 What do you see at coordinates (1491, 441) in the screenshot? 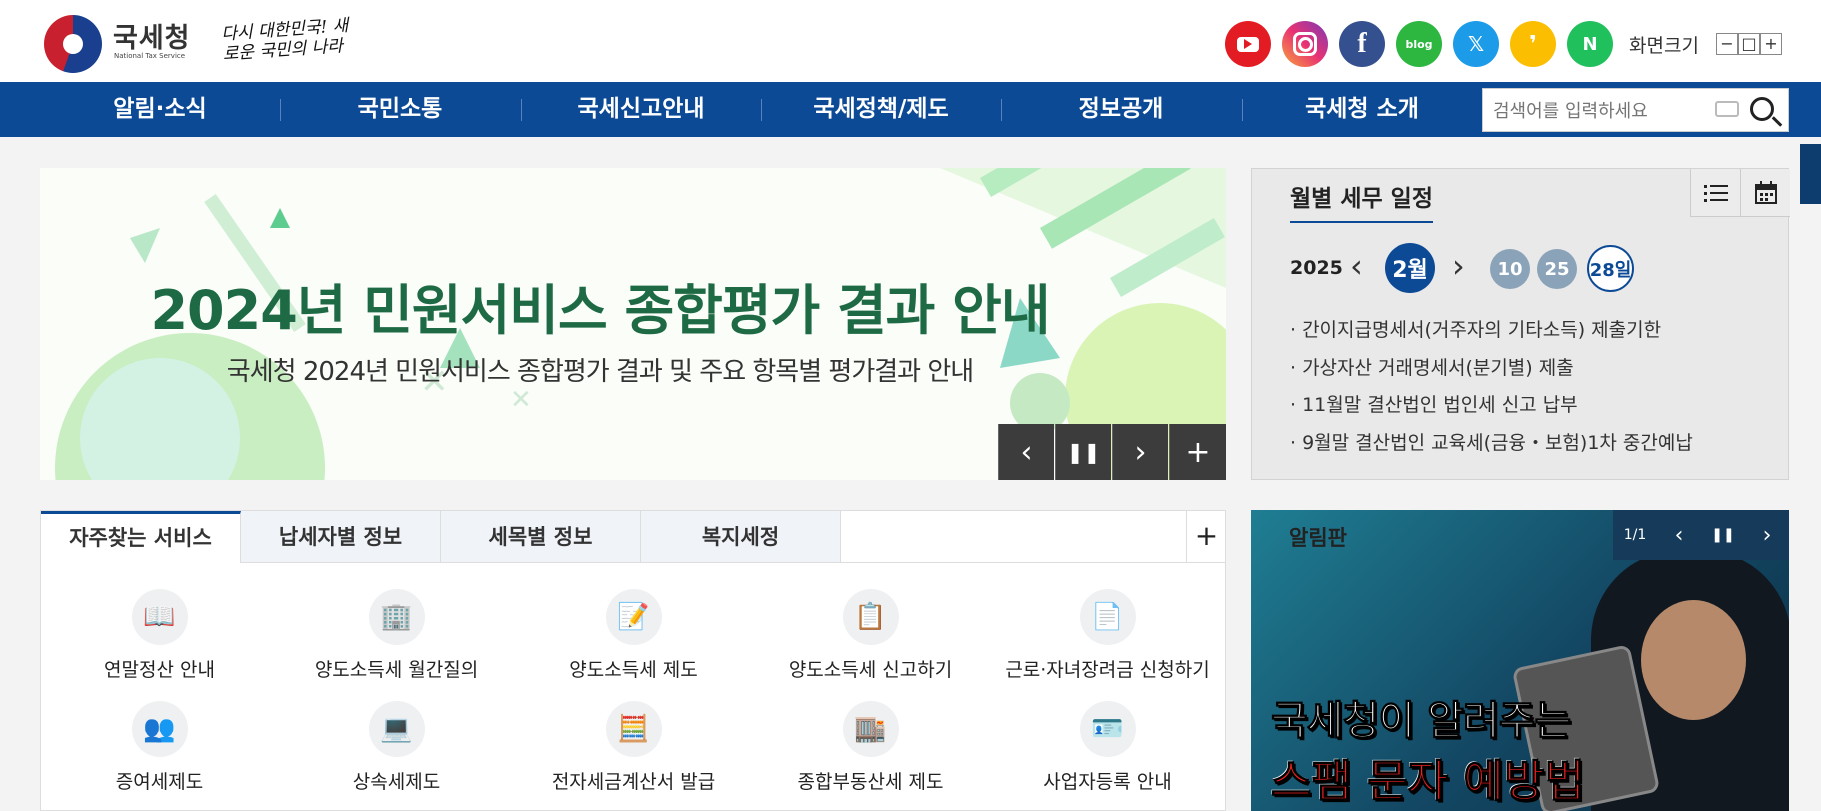
I see `schedule-item: · 9월말 결산법인 교육세(금융・보험)1차 중간예납` at bounding box center [1491, 441].